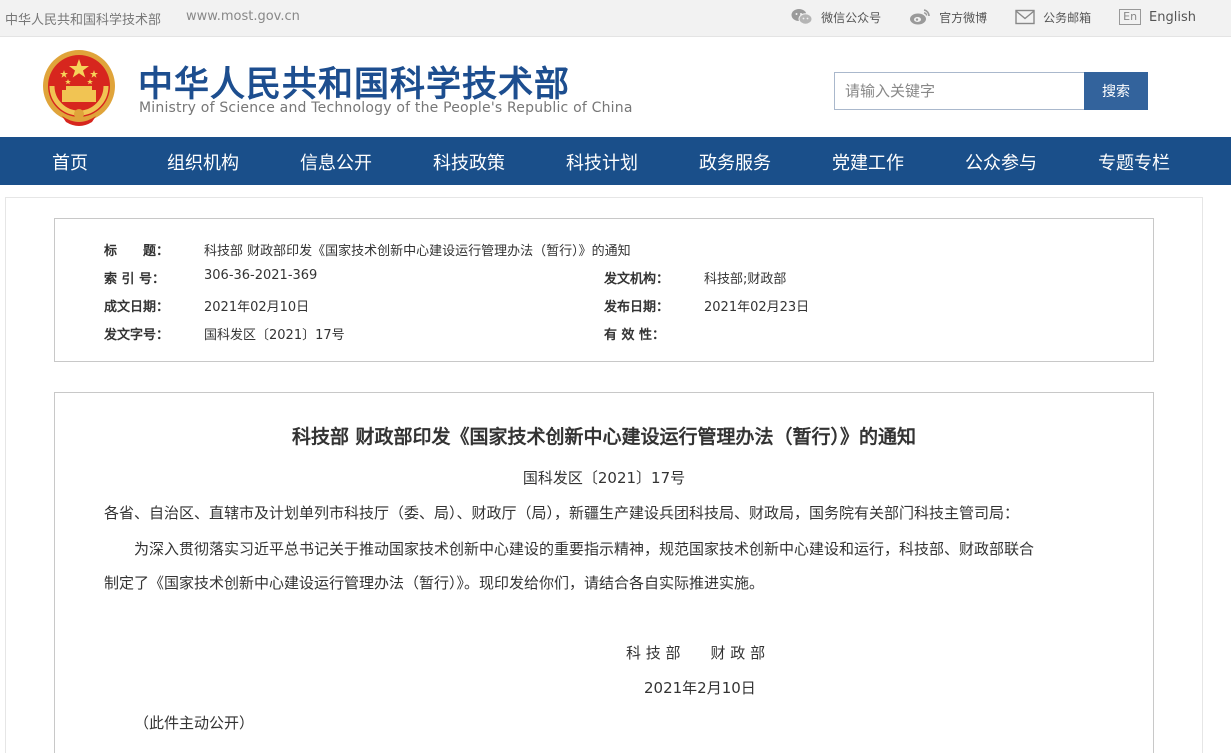 The image size is (1231, 753). What do you see at coordinates (203, 162) in the screenshot?
I see `nav-item-organization: 组织机构` at bounding box center [203, 162].